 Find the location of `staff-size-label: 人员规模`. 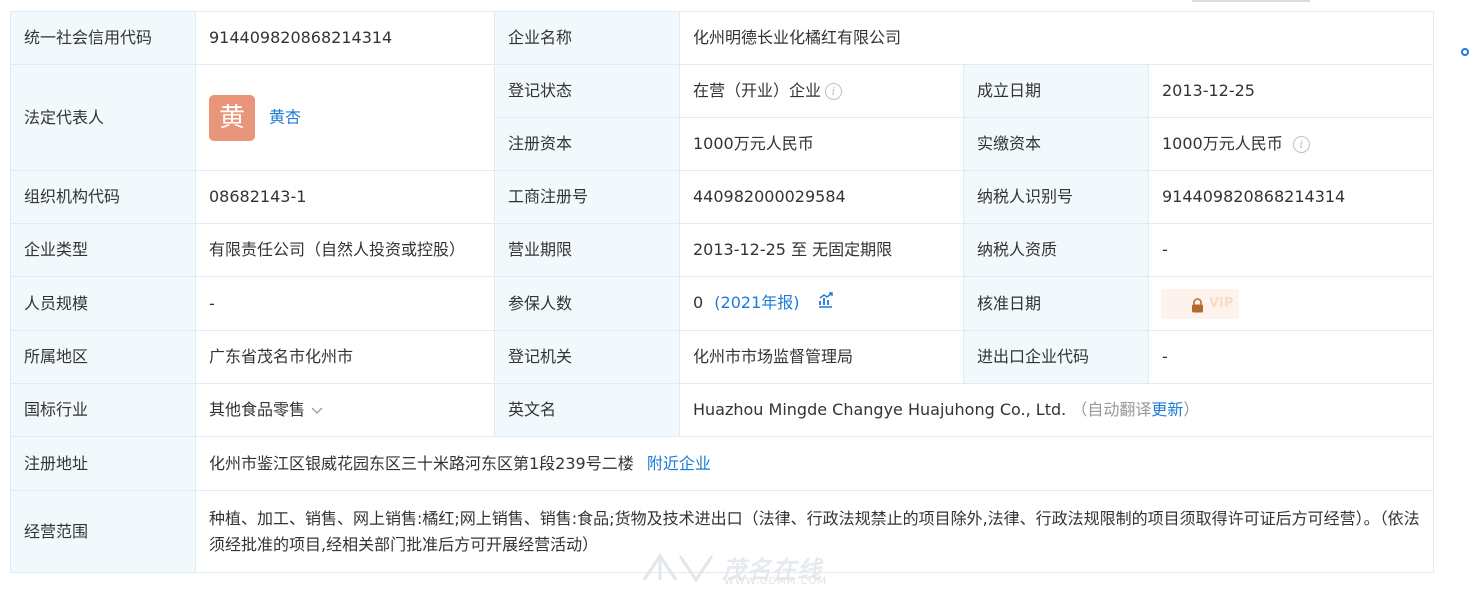

staff-size-label: 人员规模 is located at coordinates (103, 303).